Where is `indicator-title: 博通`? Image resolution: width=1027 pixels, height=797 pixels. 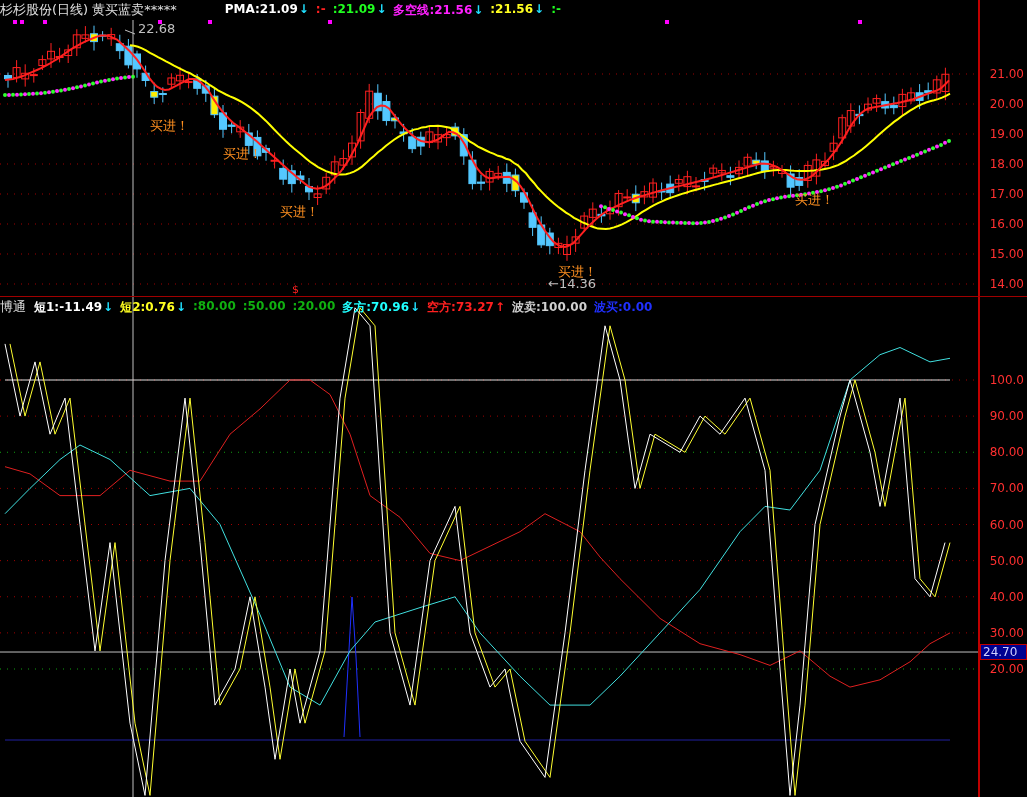
indicator-title: 博通 is located at coordinates (13, 307).